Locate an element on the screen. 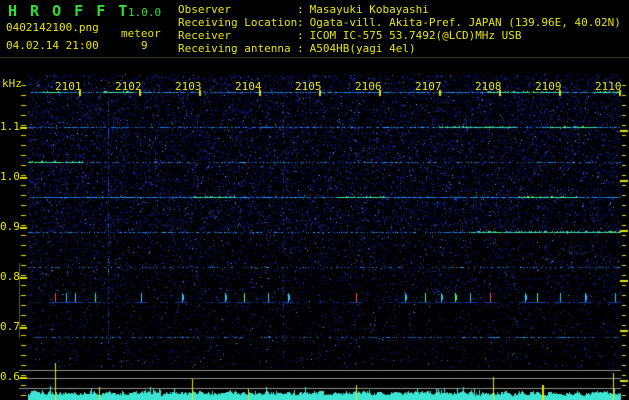 The width and height of the screenshot is (629, 400). time-tick-label: 2104 is located at coordinates (248, 86).